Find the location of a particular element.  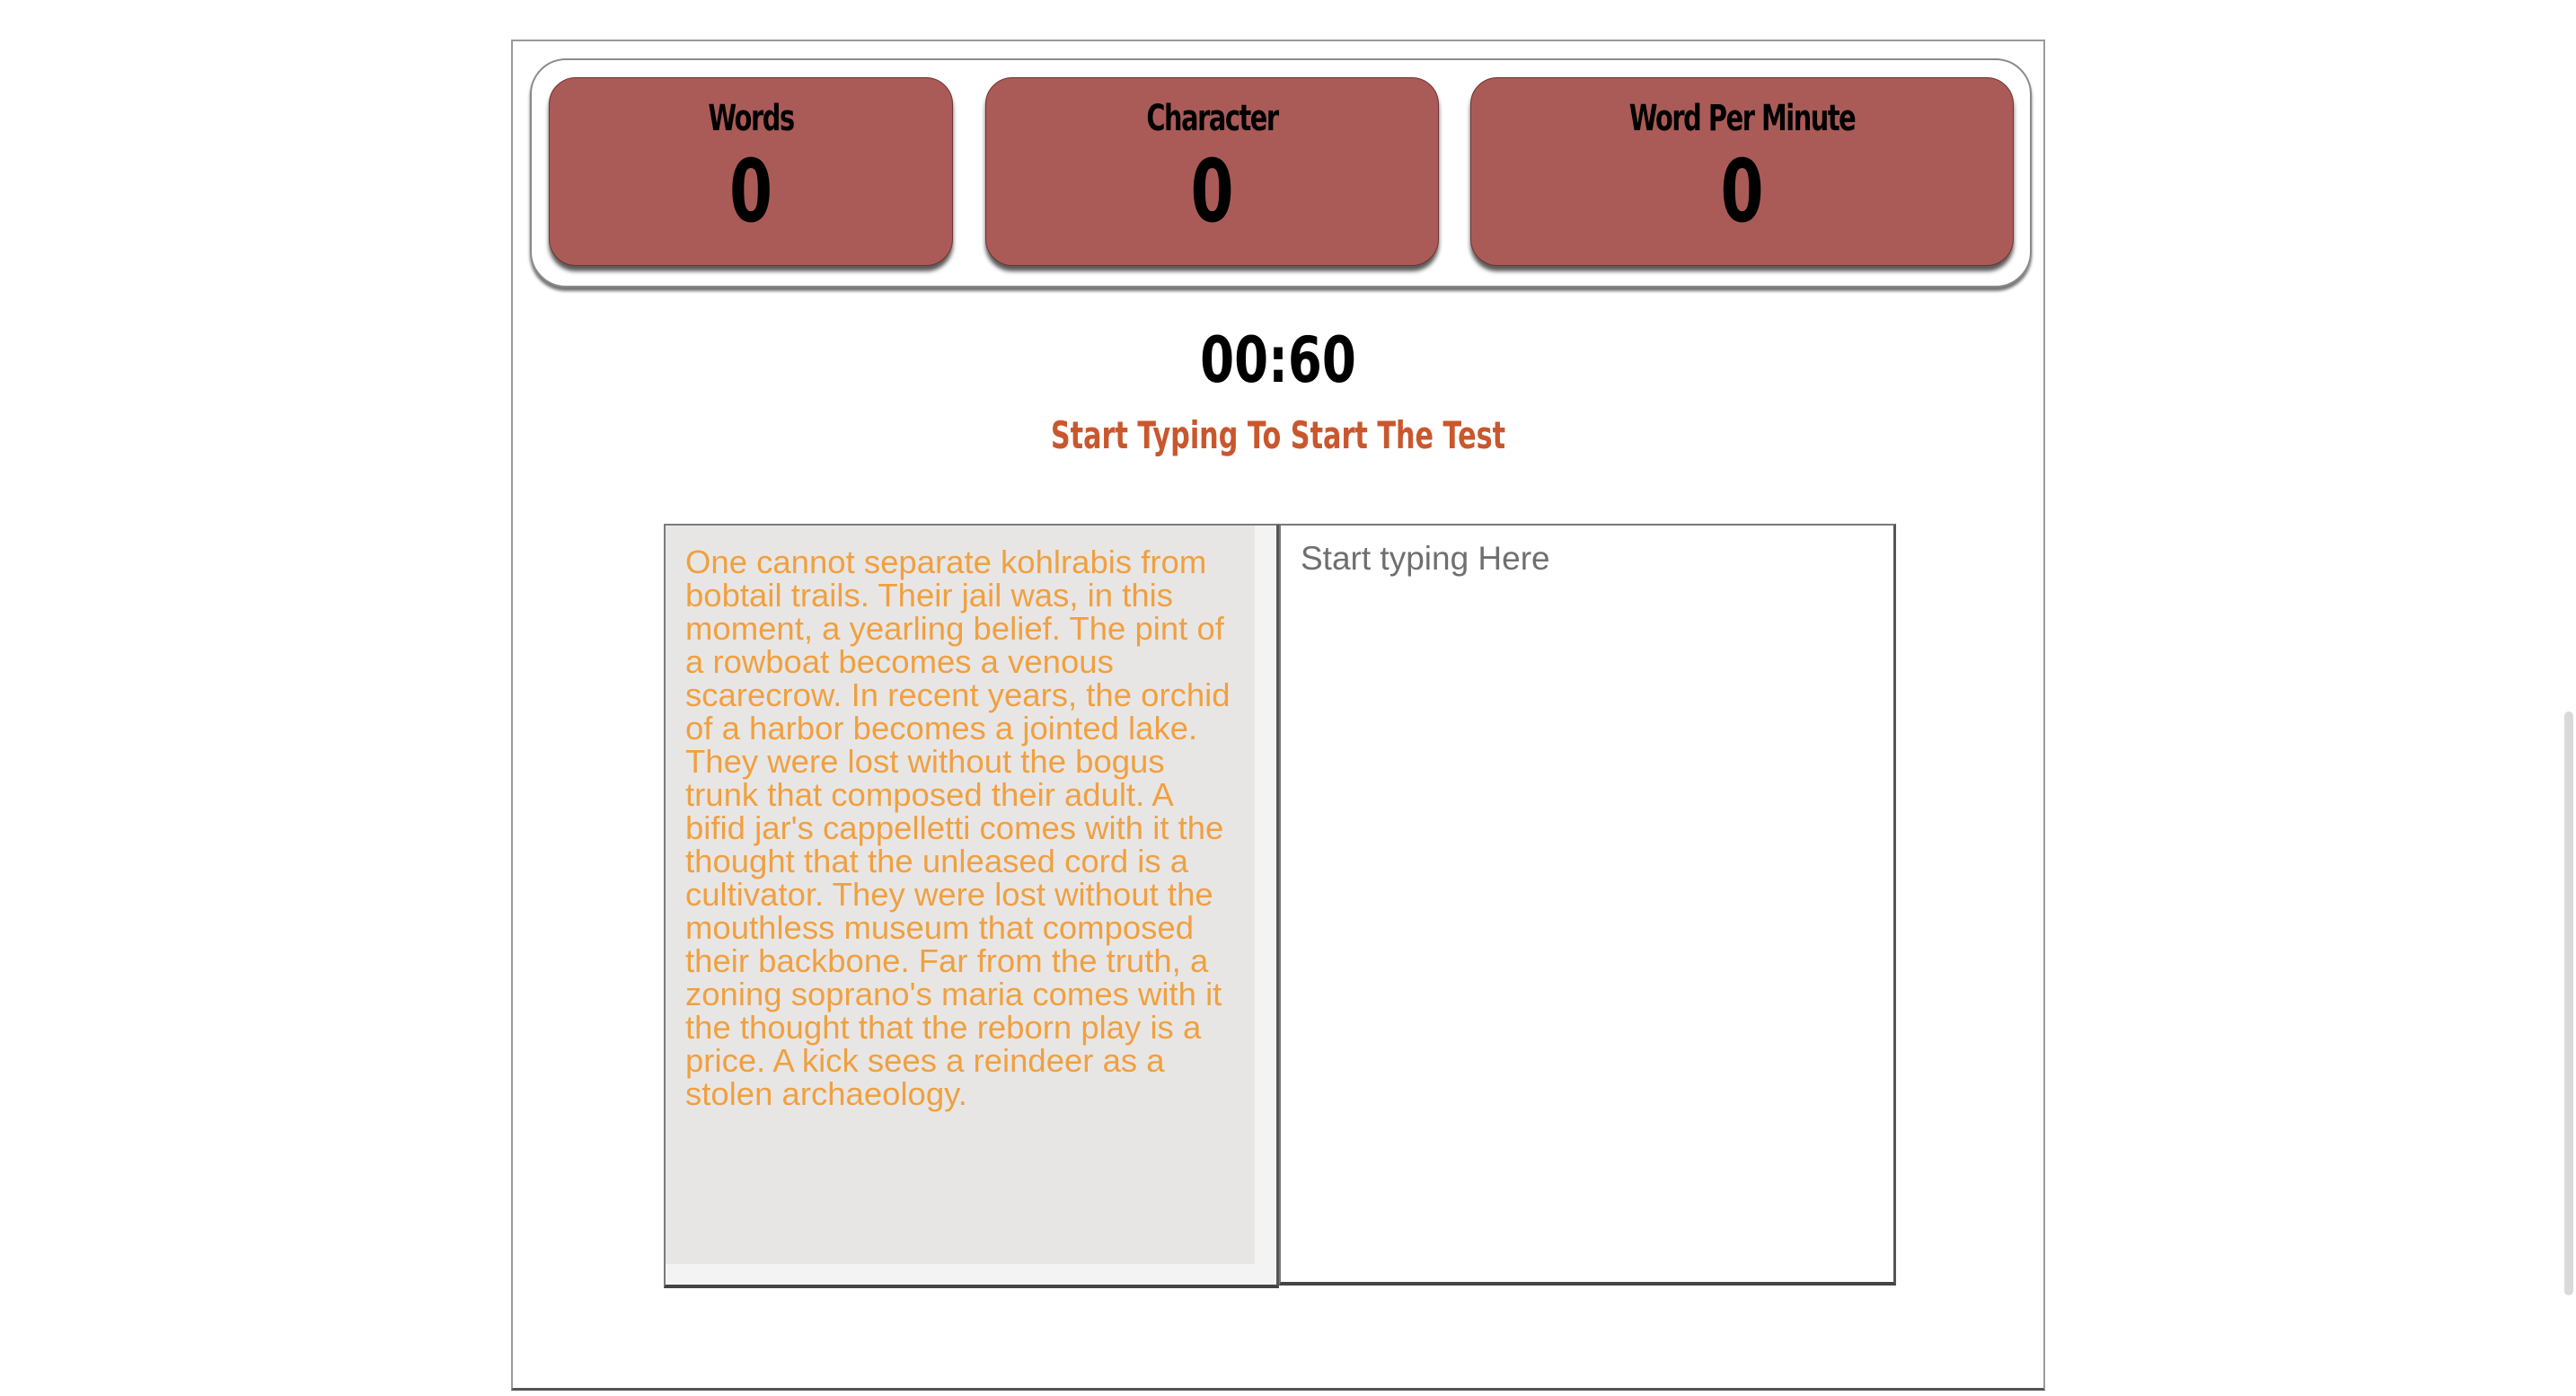

countdown-timer: 00:60 is located at coordinates (1278, 360).